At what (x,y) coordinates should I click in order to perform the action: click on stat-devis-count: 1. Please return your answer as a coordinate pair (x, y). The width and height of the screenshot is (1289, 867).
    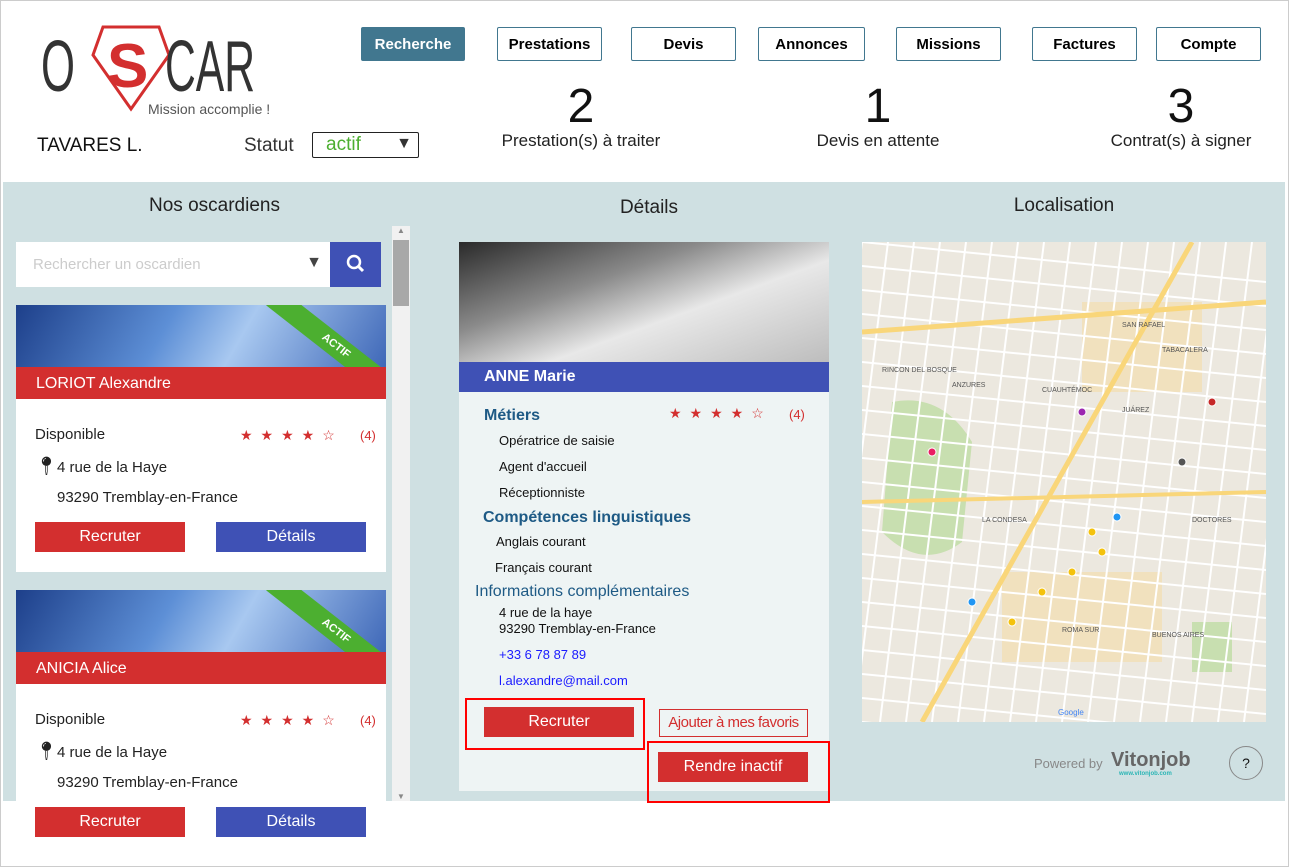
    Looking at the image, I should click on (878, 106).